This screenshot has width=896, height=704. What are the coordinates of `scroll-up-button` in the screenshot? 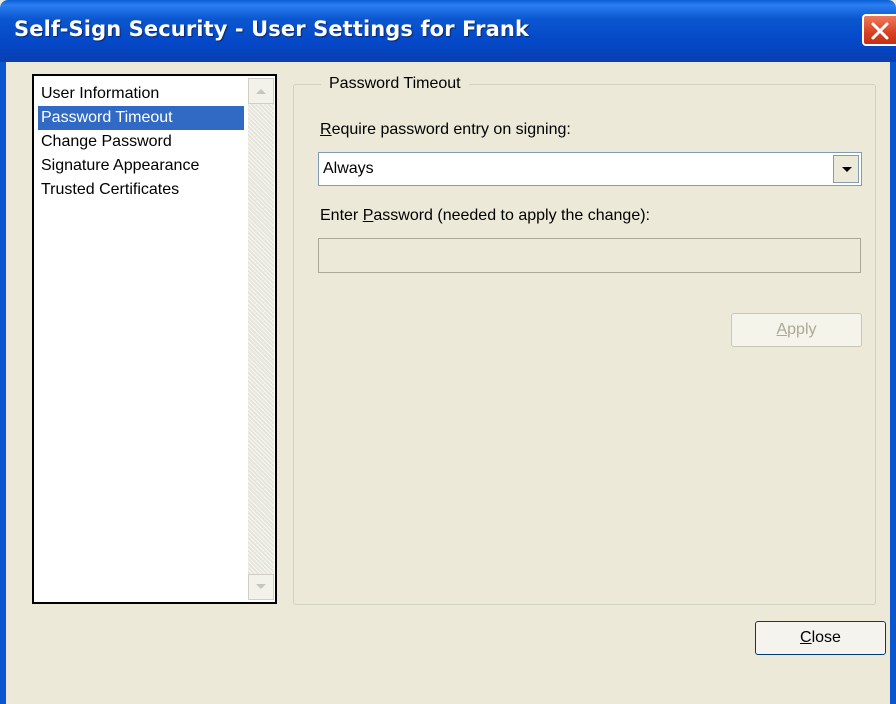 It's located at (261, 91).